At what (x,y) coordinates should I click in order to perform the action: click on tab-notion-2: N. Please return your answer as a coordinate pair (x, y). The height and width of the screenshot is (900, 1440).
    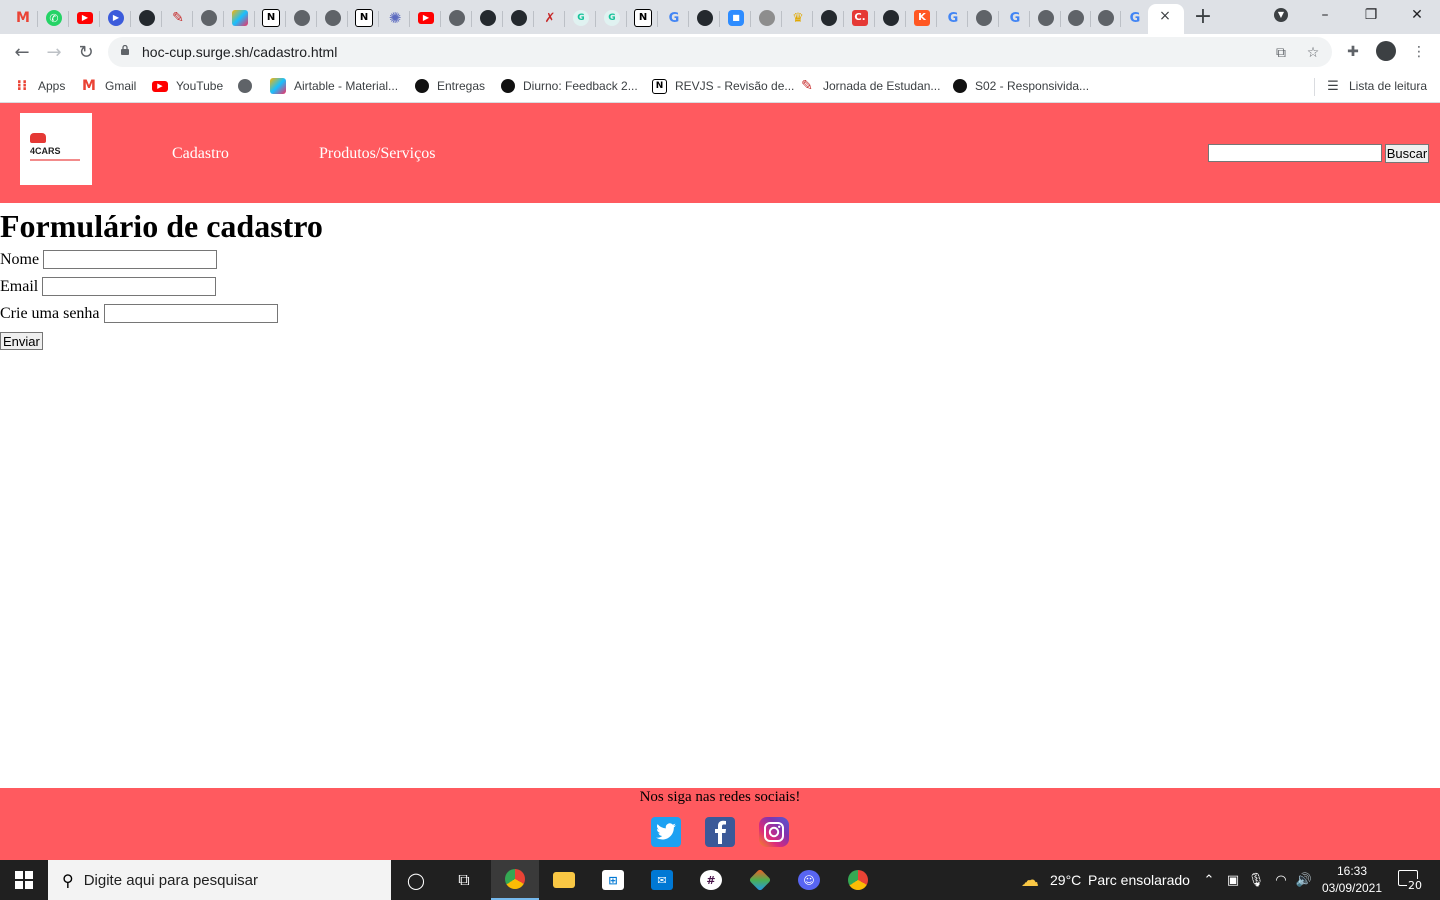
    Looking at the image, I should click on (364, 18).